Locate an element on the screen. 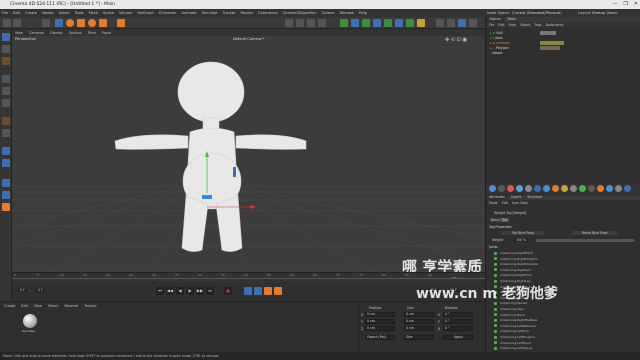 This screenshot has height=360, width=640. move-tool-icon is located at coordinates (59, 23).